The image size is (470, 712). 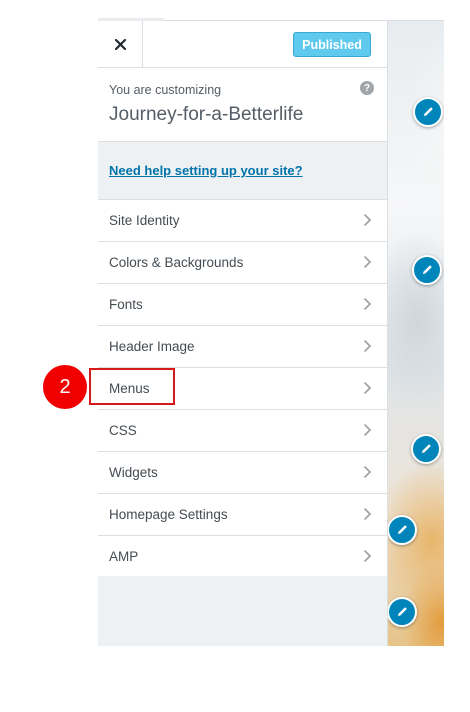 What do you see at coordinates (242, 221) in the screenshot?
I see `panel-item-site-identity: Site Identity` at bounding box center [242, 221].